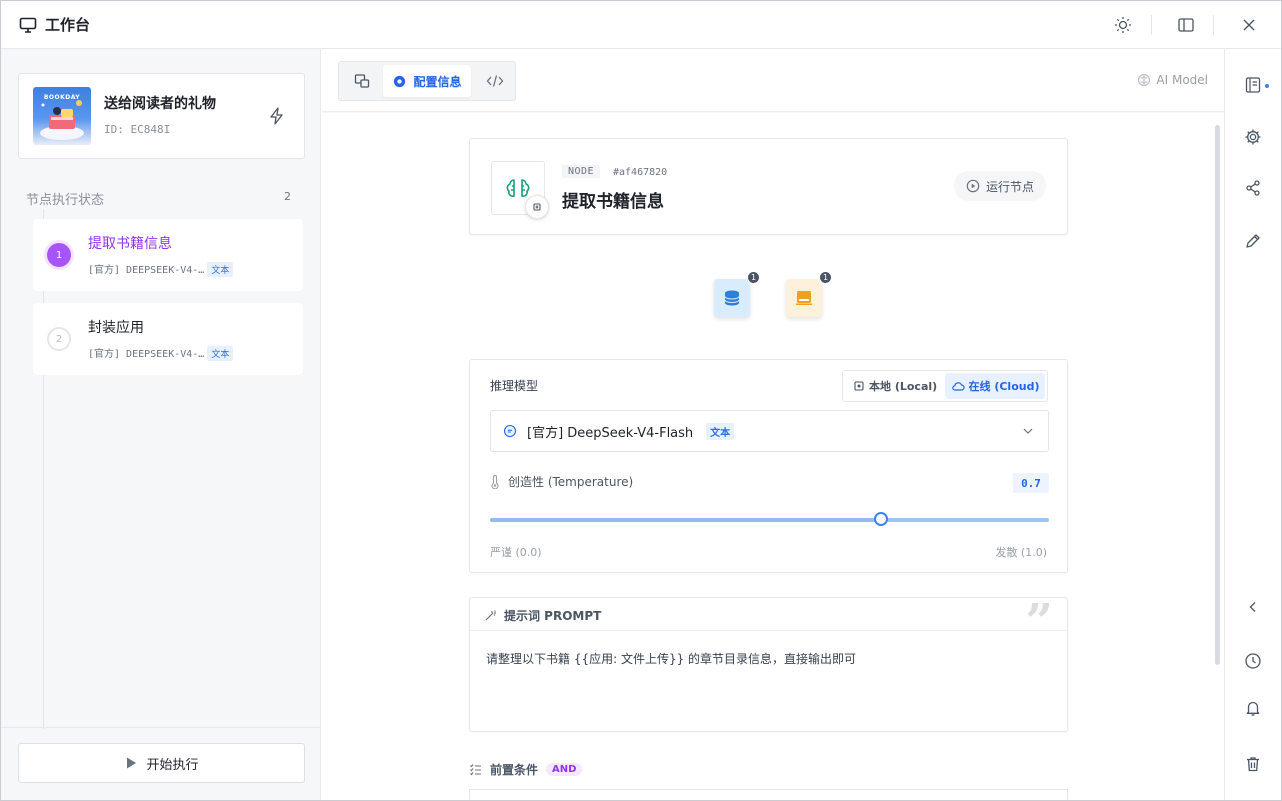  What do you see at coordinates (161, 116) in the screenshot?
I see `app-card: BOOKDAY 送给阅读者的礼物 ID: EC848I` at bounding box center [161, 116].